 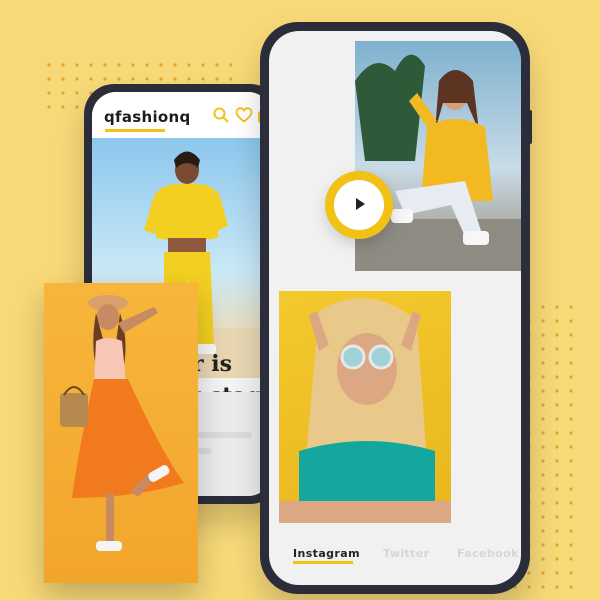 I want to click on brand-underline, so click(x=135, y=130).